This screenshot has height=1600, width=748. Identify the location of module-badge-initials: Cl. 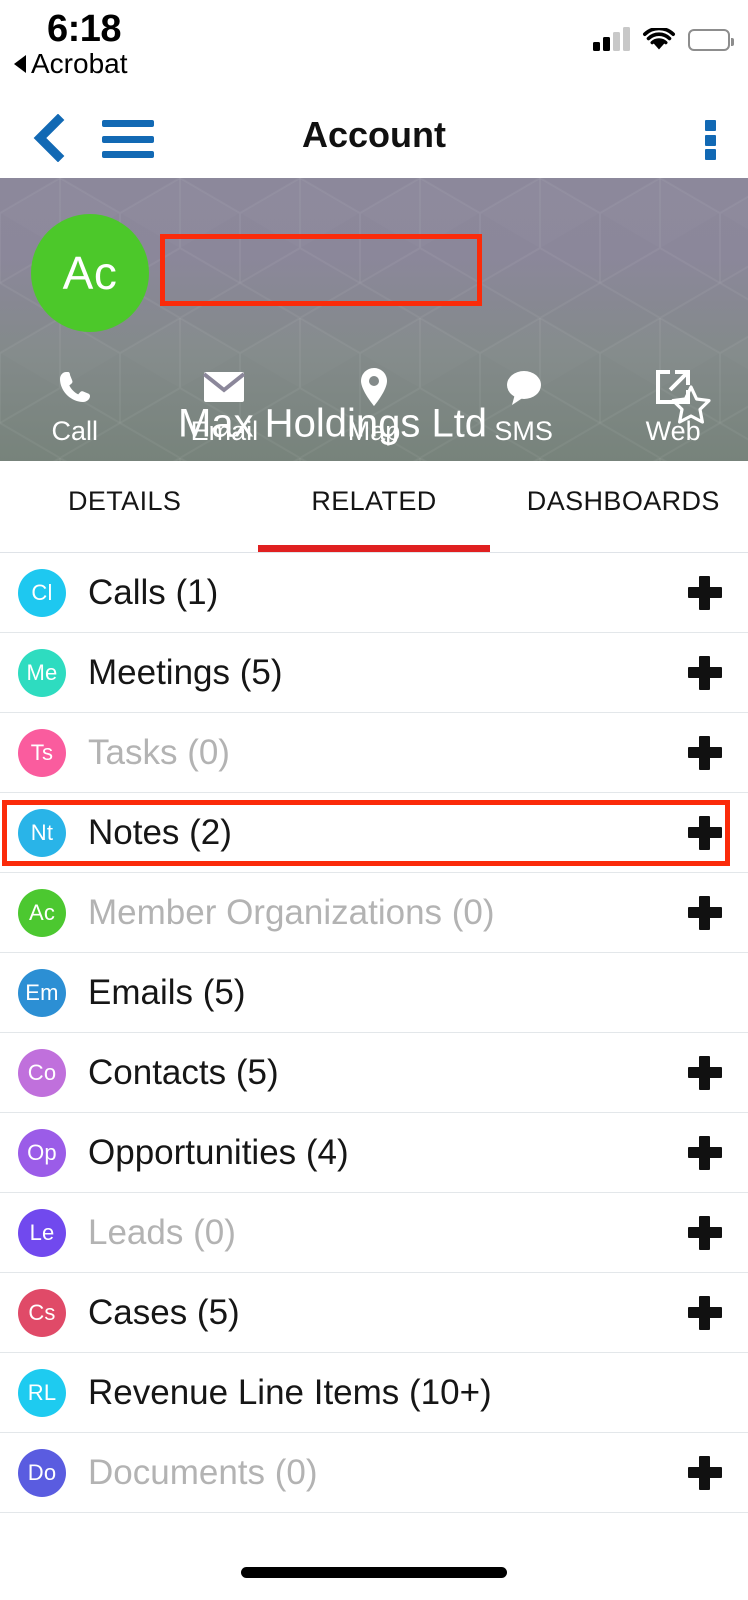
(42, 592).